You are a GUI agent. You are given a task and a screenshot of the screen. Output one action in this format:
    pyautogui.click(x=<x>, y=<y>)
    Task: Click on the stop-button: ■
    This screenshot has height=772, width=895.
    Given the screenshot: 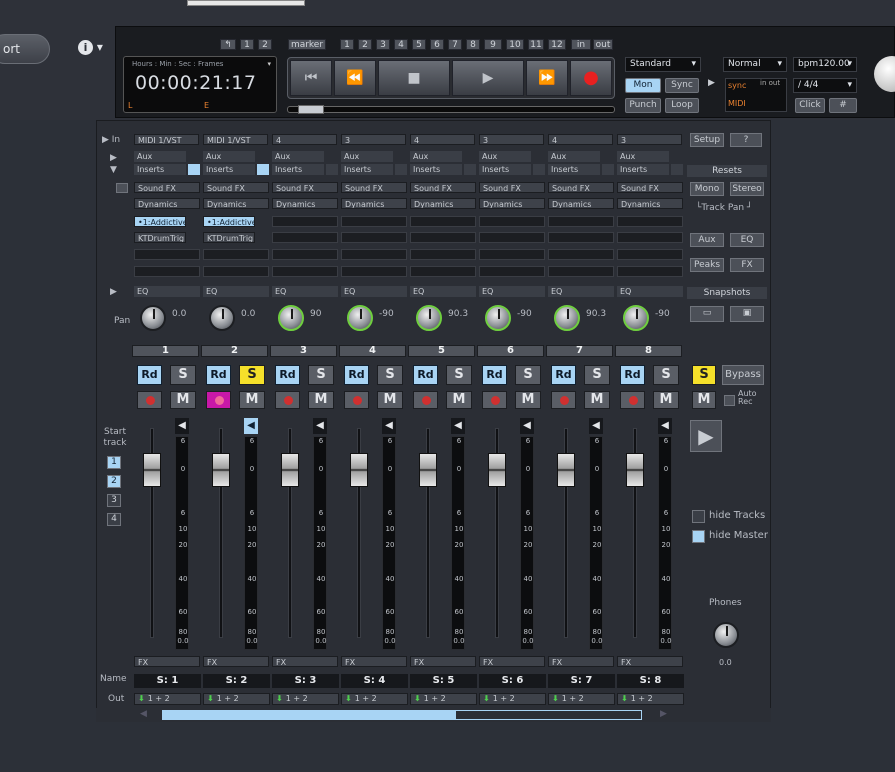 What is the action you would take?
    pyautogui.click(x=414, y=78)
    